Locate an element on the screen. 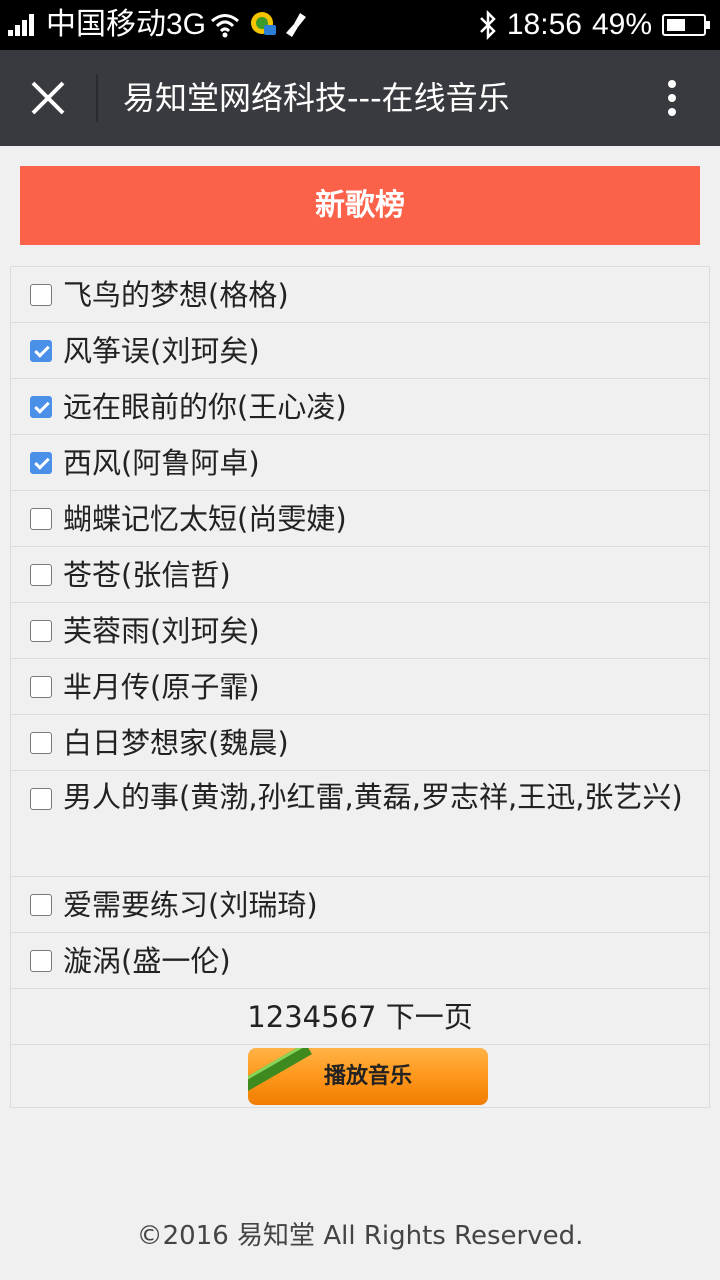  pagination: 1234567 下一页 is located at coordinates (360, 1017).